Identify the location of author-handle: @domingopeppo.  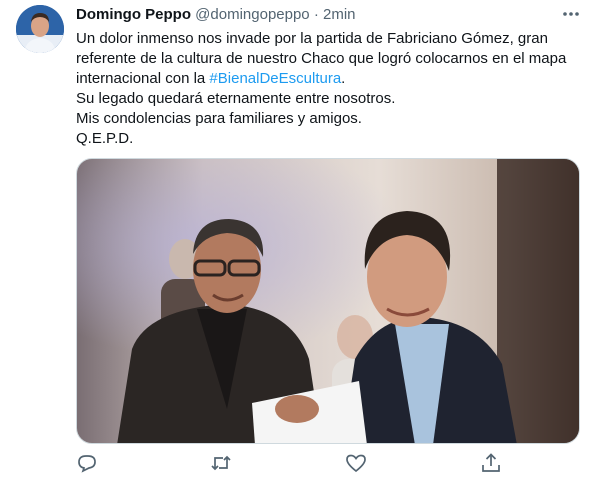
(252, 14).